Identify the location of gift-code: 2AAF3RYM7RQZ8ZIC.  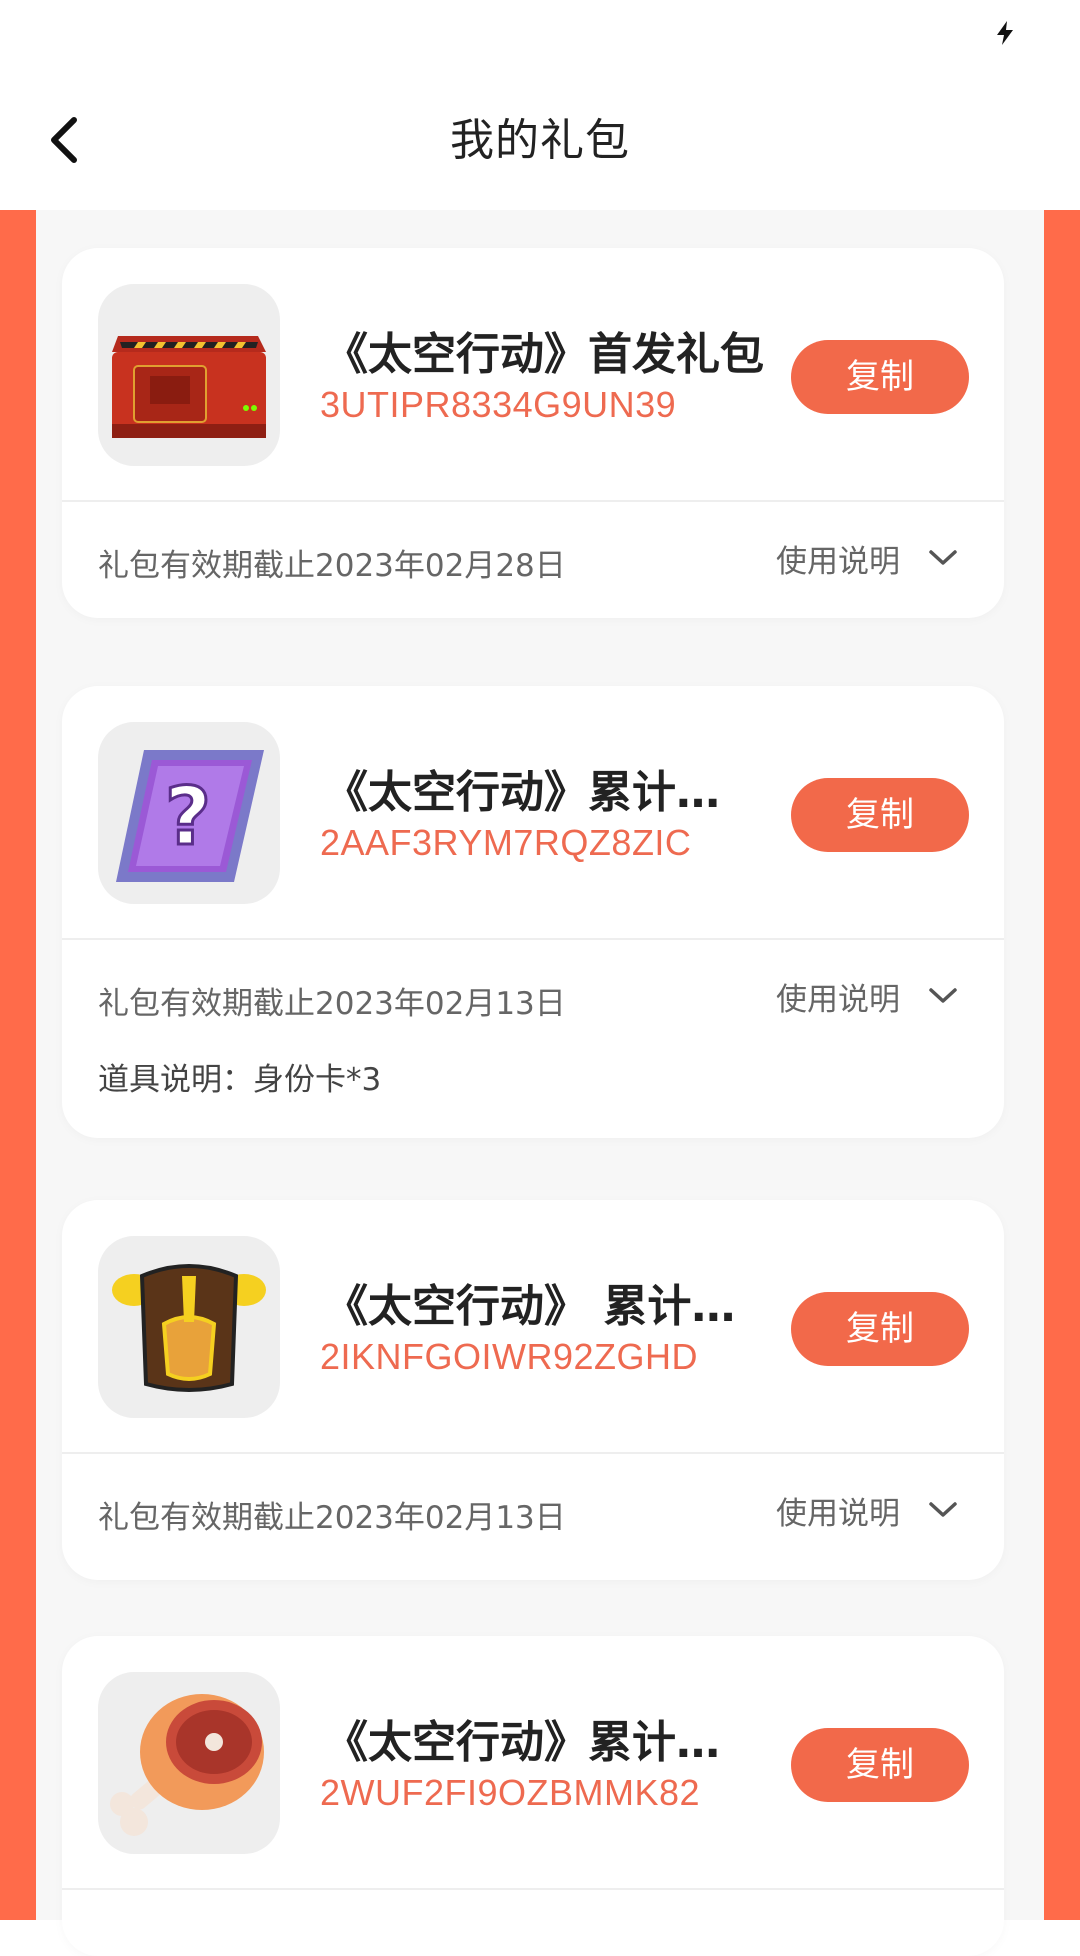
(506, 842).